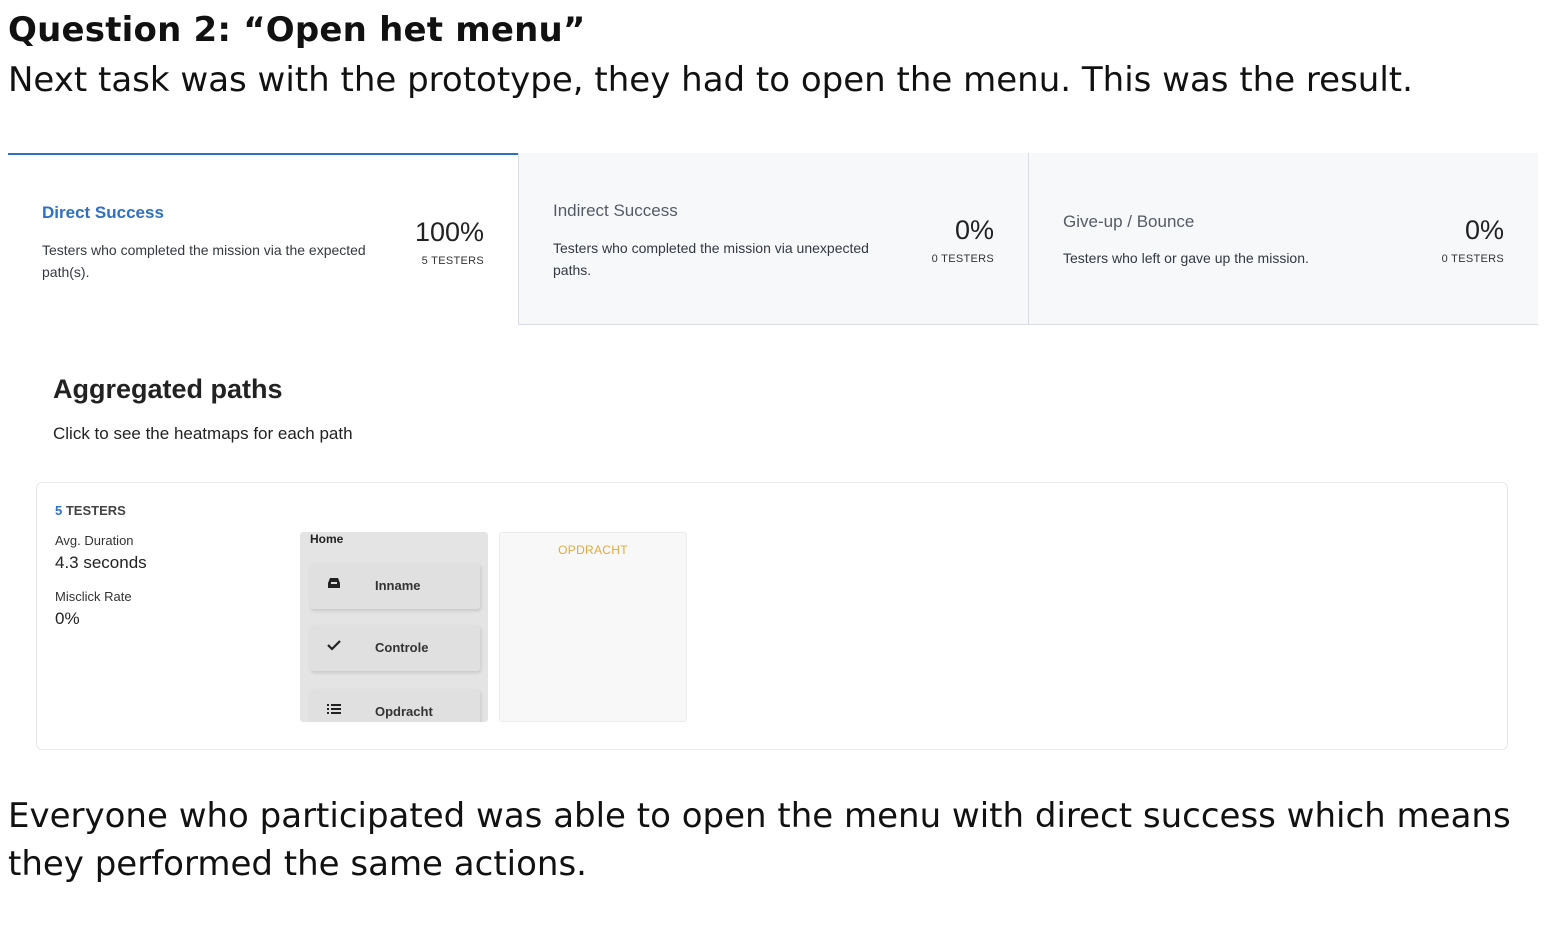 This screenshot has width=1560, height=940. What do you see at coordinates (615, 210) in the screenshot?
I see `stat-title: Indirect Success` at bounding box center [615, 210].